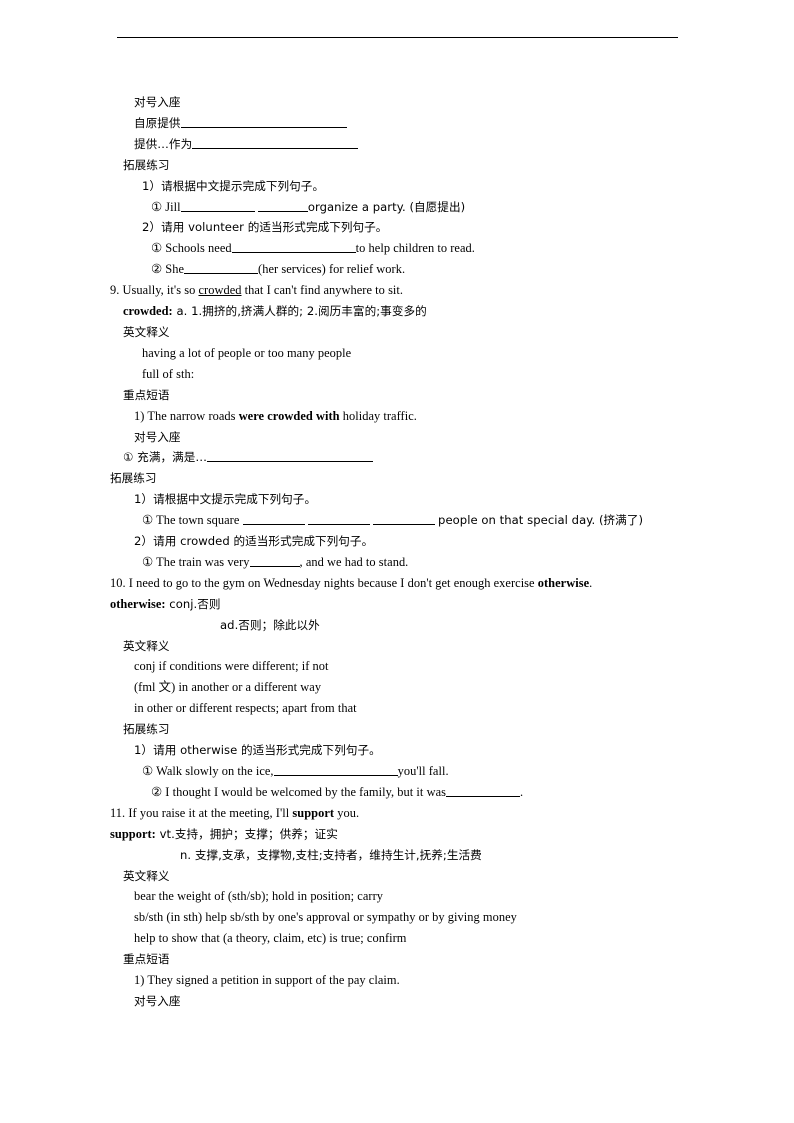 The image size is (794, 1123). What do you see at coordinates (347, 812) in the screenshot?
I see `sentence-text-tail: you.` at bounding box center [347, 812].